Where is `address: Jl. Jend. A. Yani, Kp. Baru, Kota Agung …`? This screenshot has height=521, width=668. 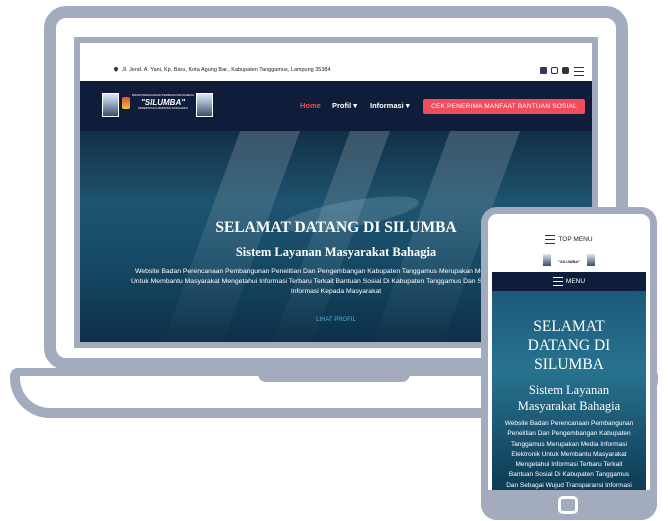 address: Jl. Jend. A. Yani, Kp. Baru, Kota Agung … is located at coordinates (222, 69).